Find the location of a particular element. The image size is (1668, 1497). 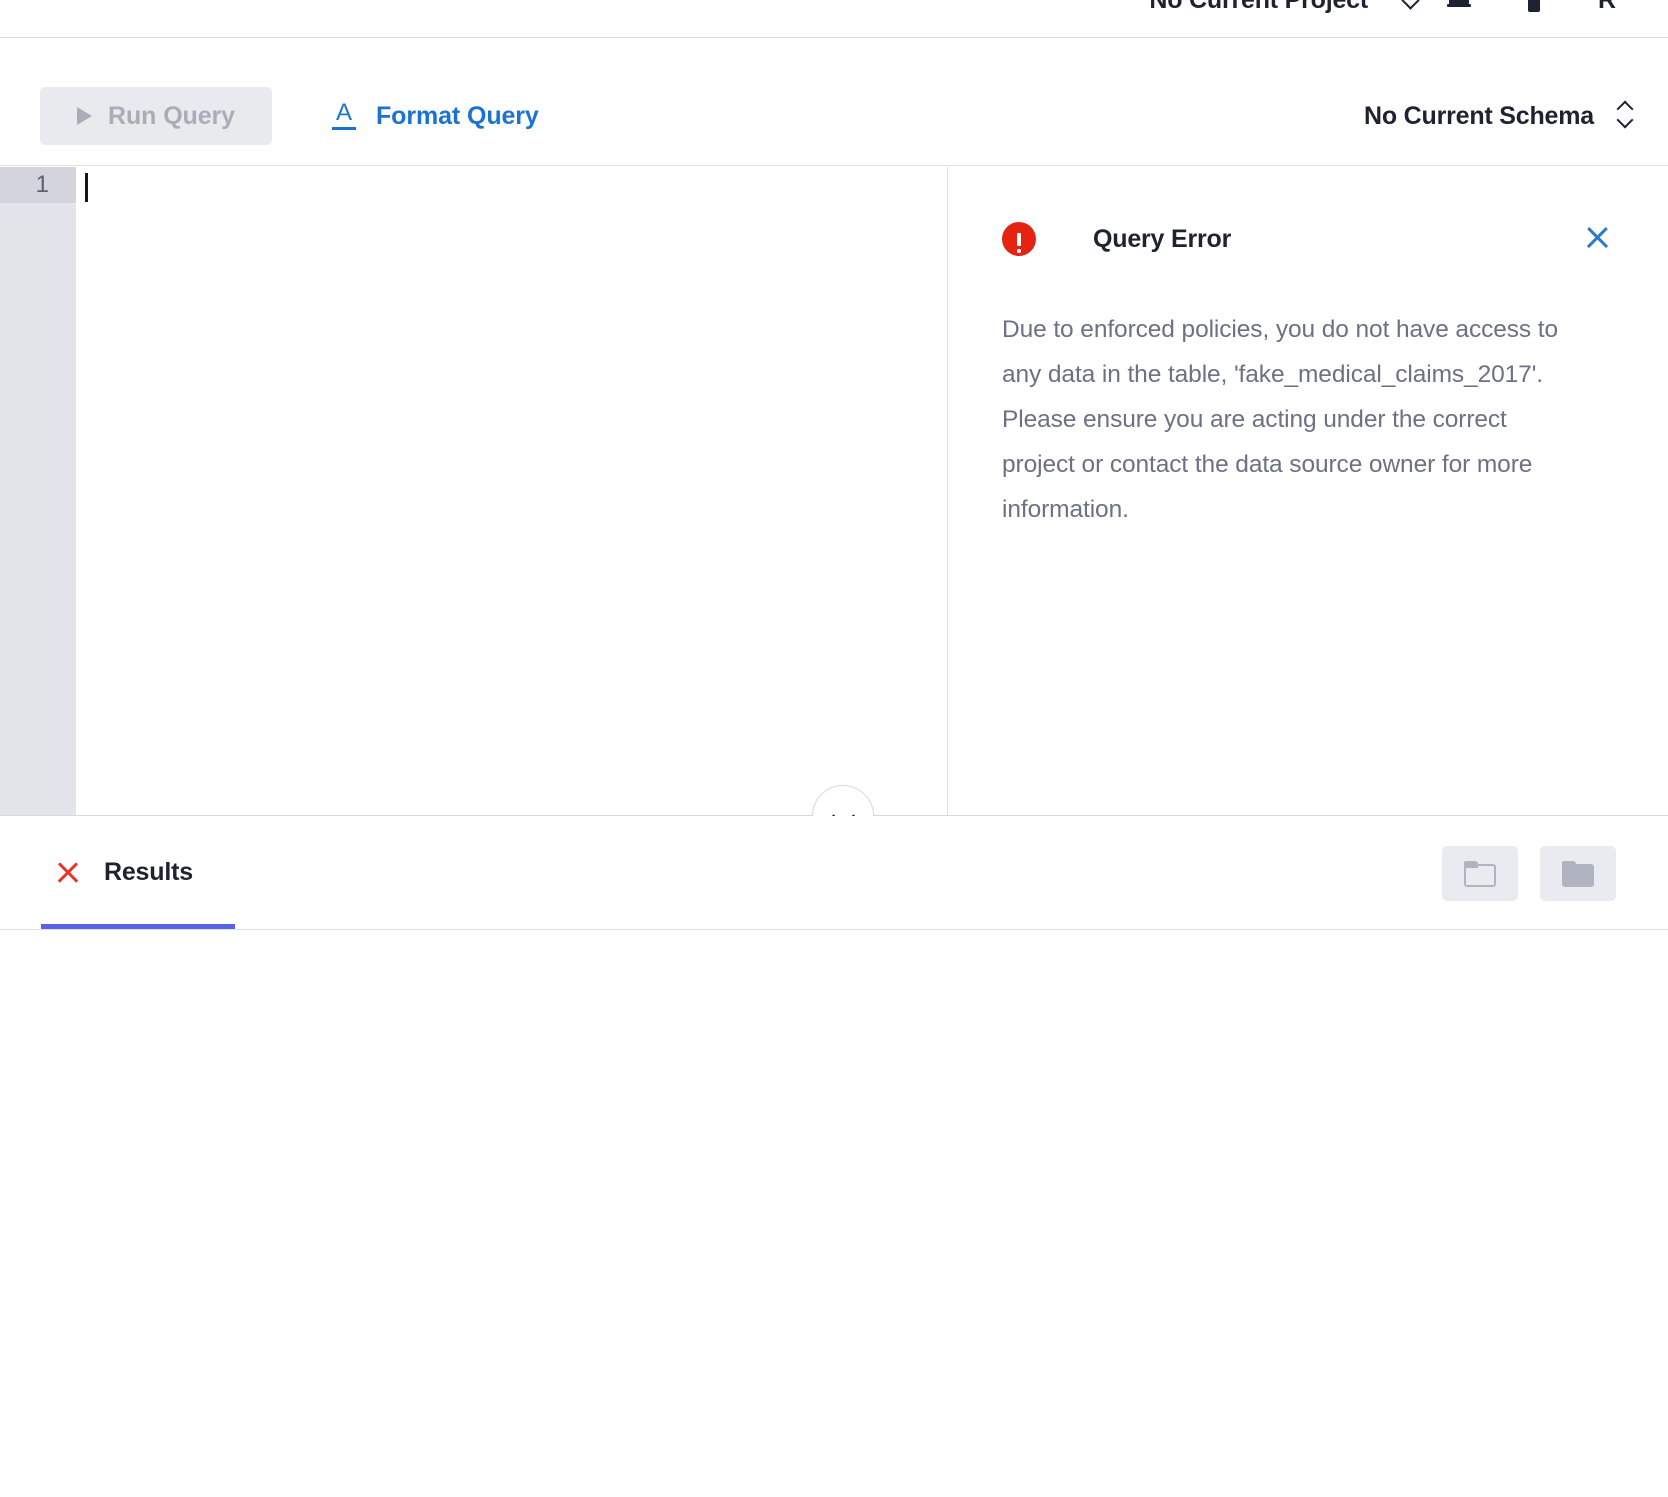

query-error-title: Query Error is located at coordinates (1162, 238).